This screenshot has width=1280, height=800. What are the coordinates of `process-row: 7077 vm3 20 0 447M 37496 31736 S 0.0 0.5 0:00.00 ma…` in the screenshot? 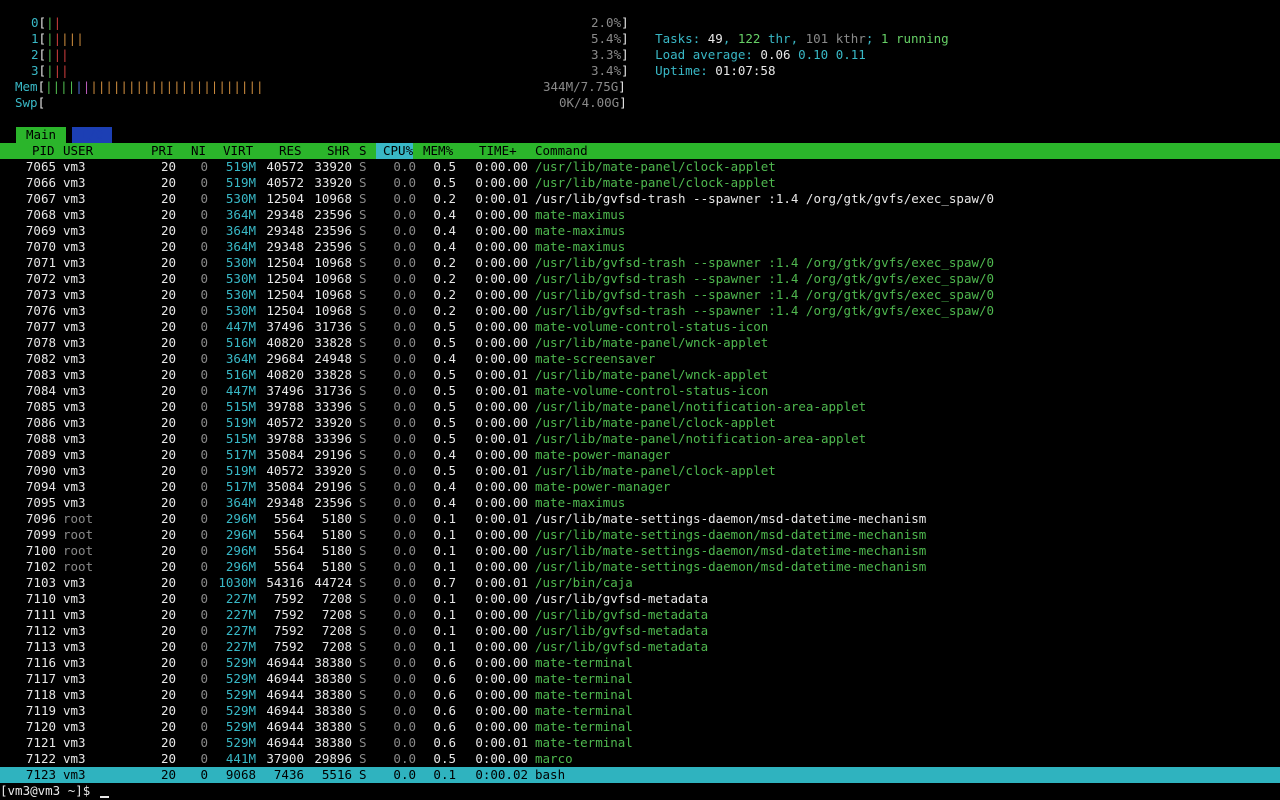 It's located at (640, 327).